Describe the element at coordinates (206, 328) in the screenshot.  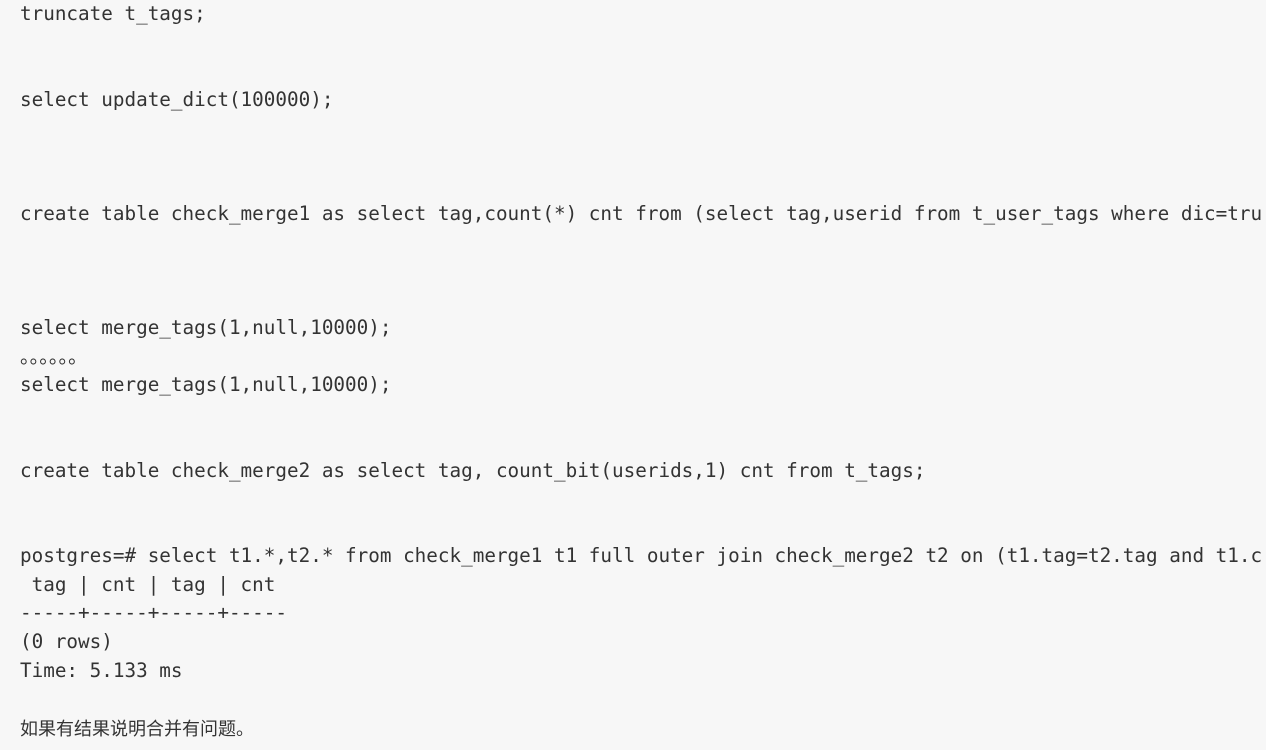
I see `code-line-merge-tags-1: select merge_tags(1,null,10000);` at that location.